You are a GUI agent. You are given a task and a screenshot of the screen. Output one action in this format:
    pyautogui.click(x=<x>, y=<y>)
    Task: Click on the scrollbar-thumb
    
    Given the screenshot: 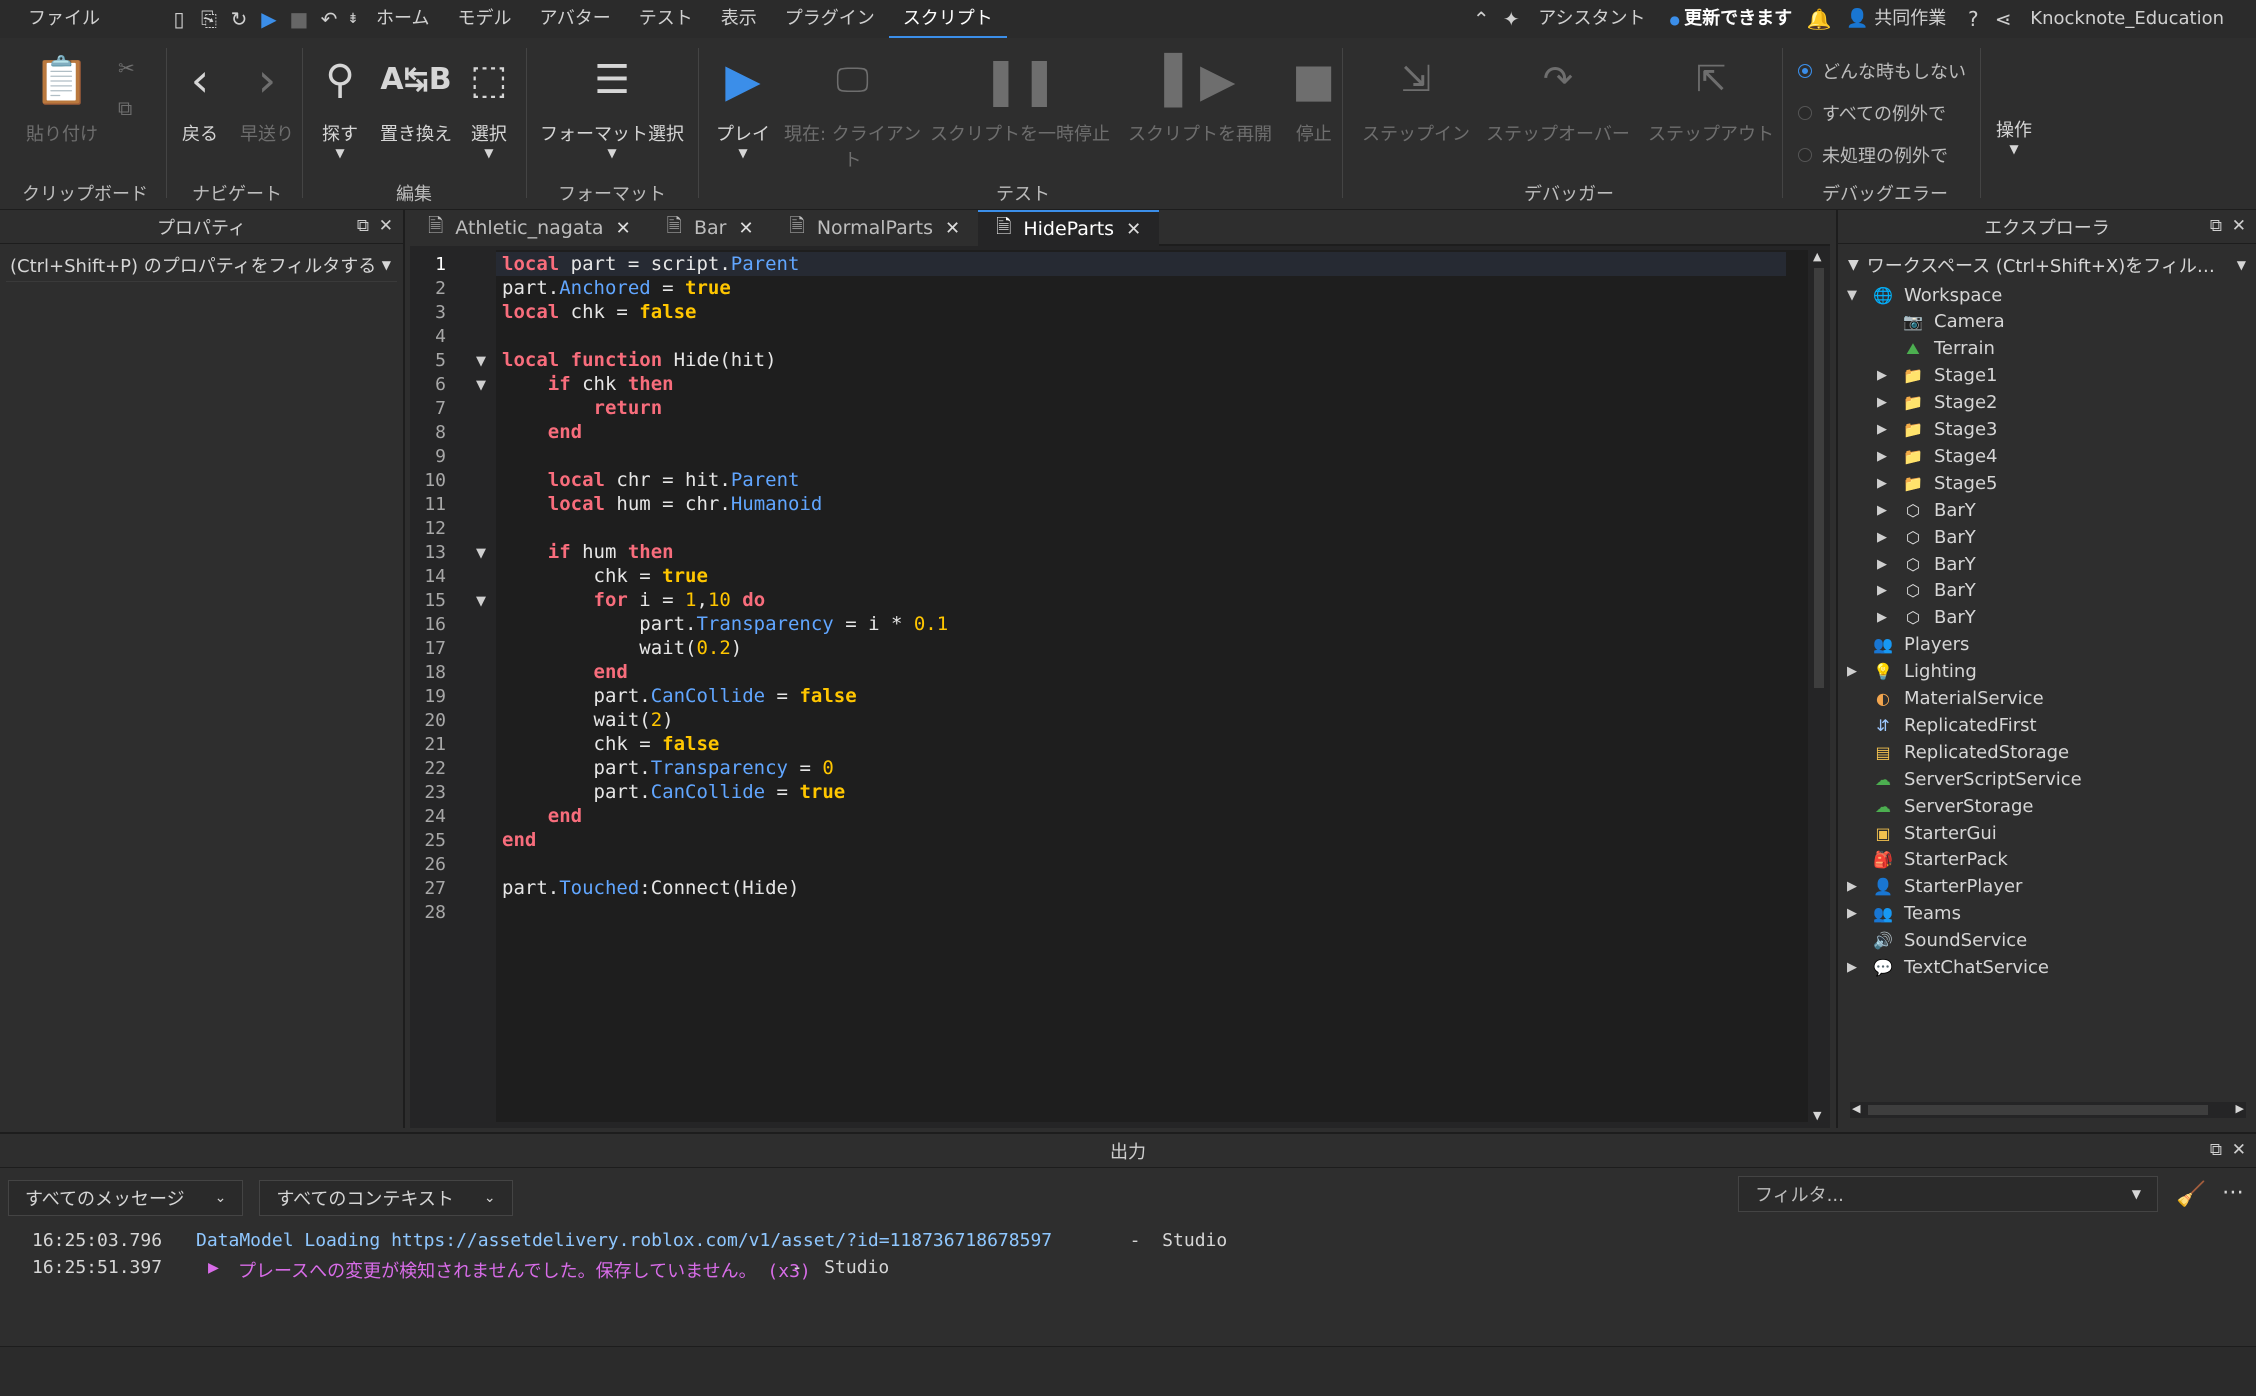 What is the action you would take?
    pyautogui.click(x=2038, y=1110)
    